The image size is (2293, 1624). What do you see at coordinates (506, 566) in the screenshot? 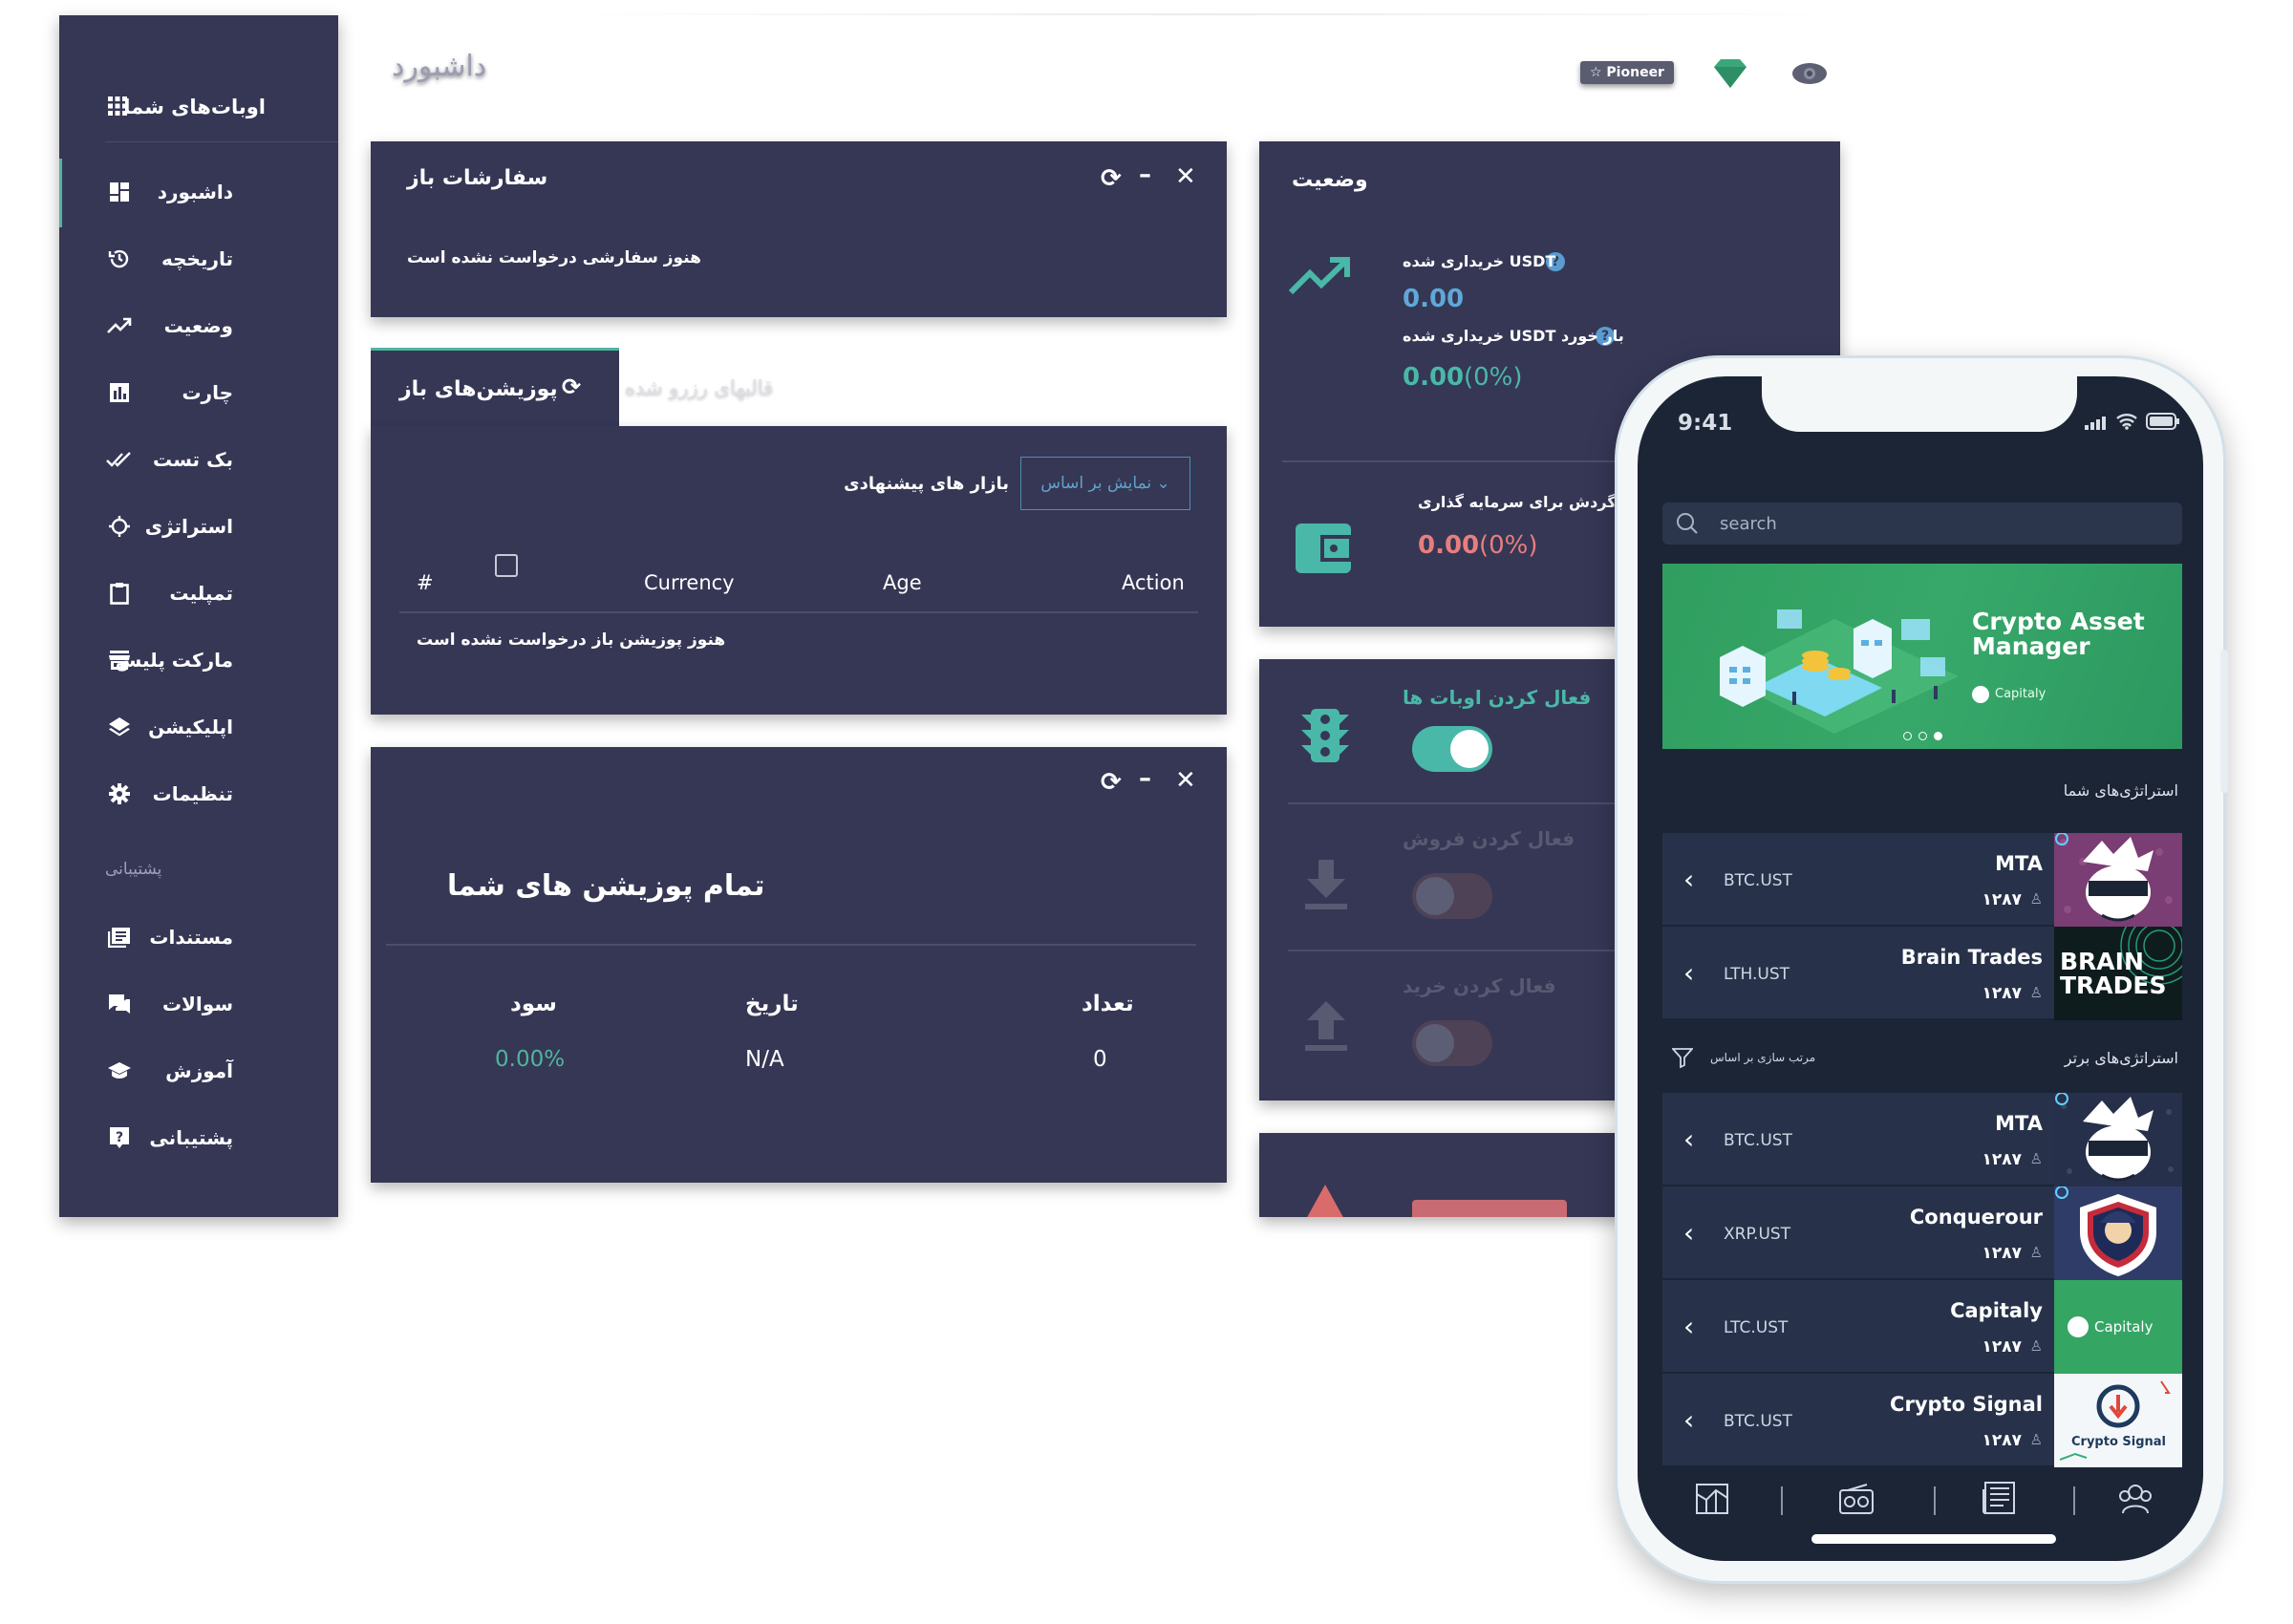
I see `select-all-checkbox` at bounding box center [506, 566].